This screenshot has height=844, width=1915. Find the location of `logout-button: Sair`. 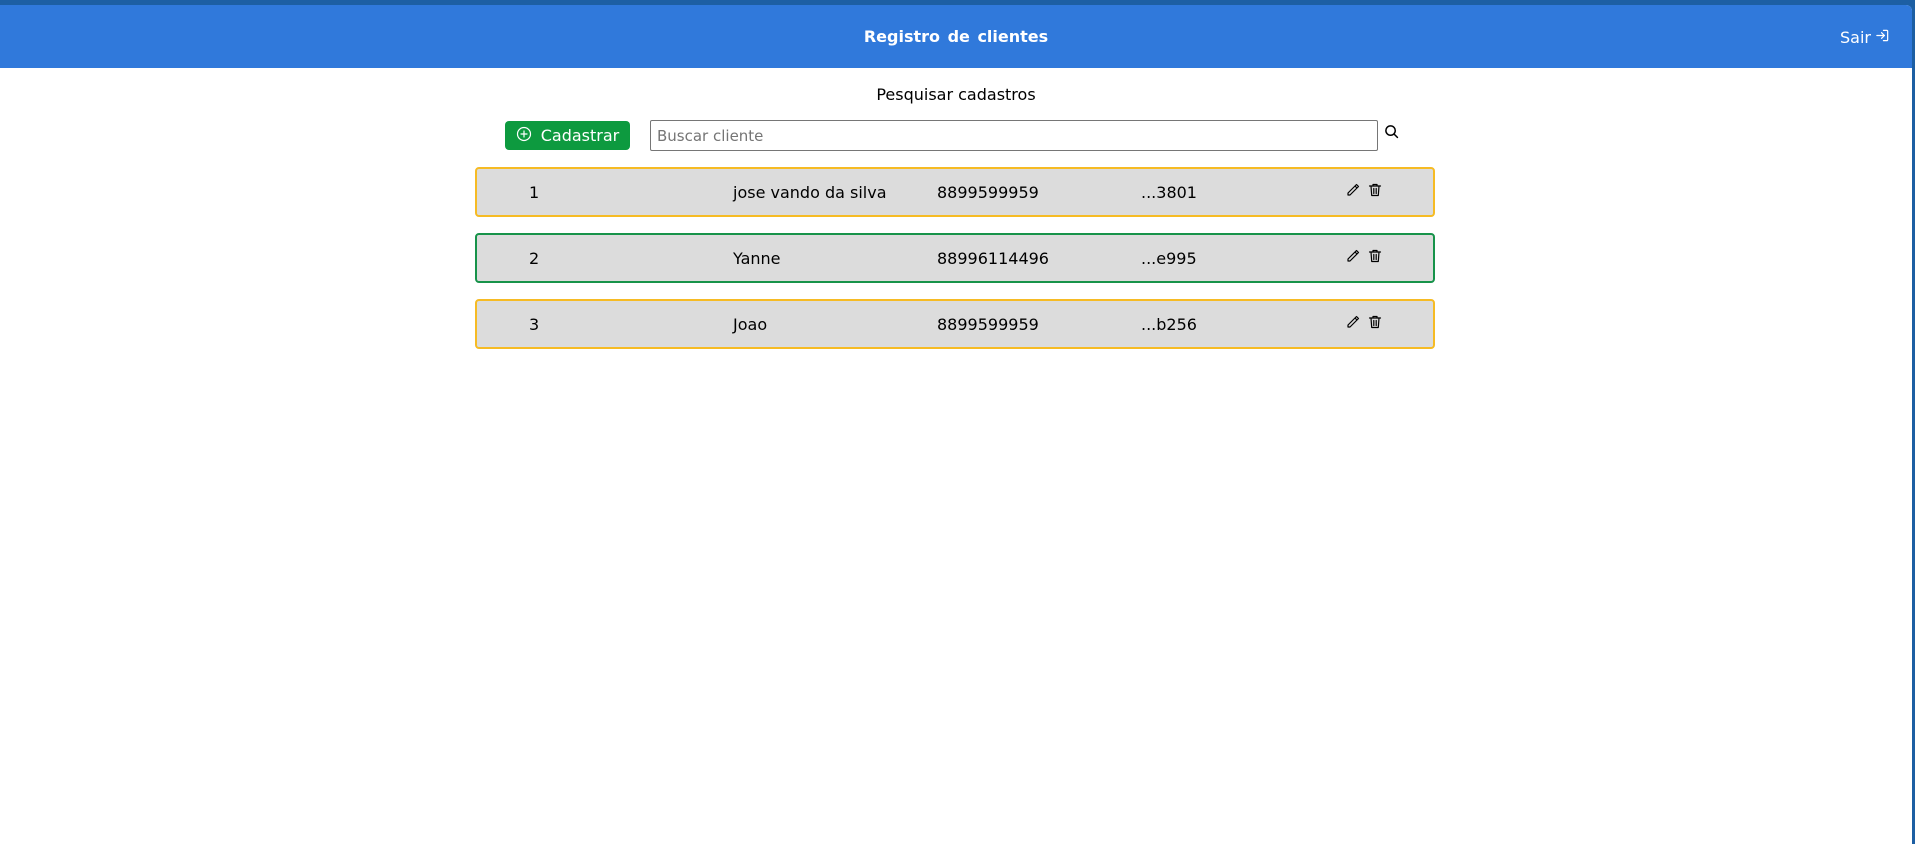

logout-button: Sair is located at coordinates (1865, 37).